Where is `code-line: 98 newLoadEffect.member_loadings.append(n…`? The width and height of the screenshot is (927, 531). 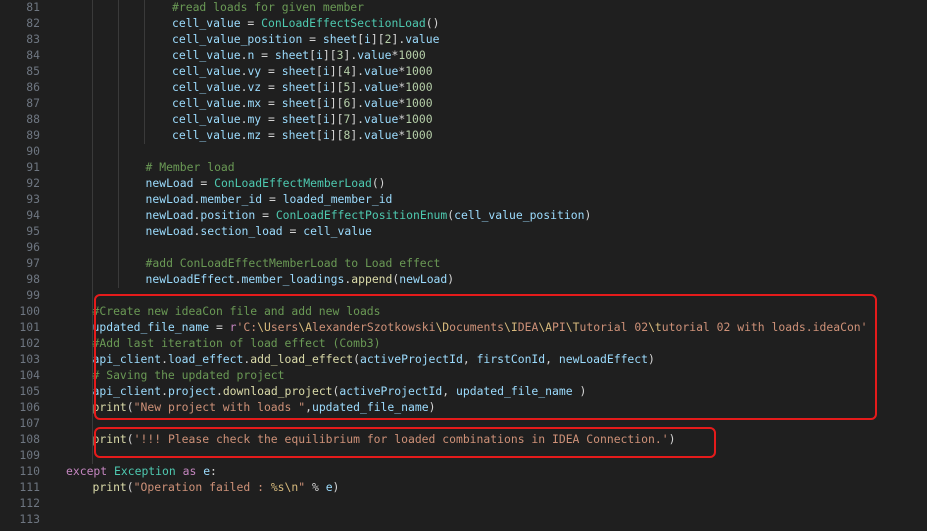 code-line: 98 newLoadEffect.member_loadings.append(n… is located at coordinates (463, 279).